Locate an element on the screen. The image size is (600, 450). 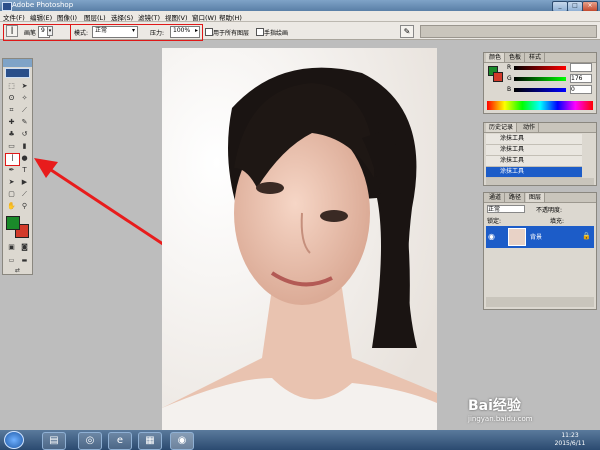
lock-icon: 🔒 is located at coordinates (586, 236).